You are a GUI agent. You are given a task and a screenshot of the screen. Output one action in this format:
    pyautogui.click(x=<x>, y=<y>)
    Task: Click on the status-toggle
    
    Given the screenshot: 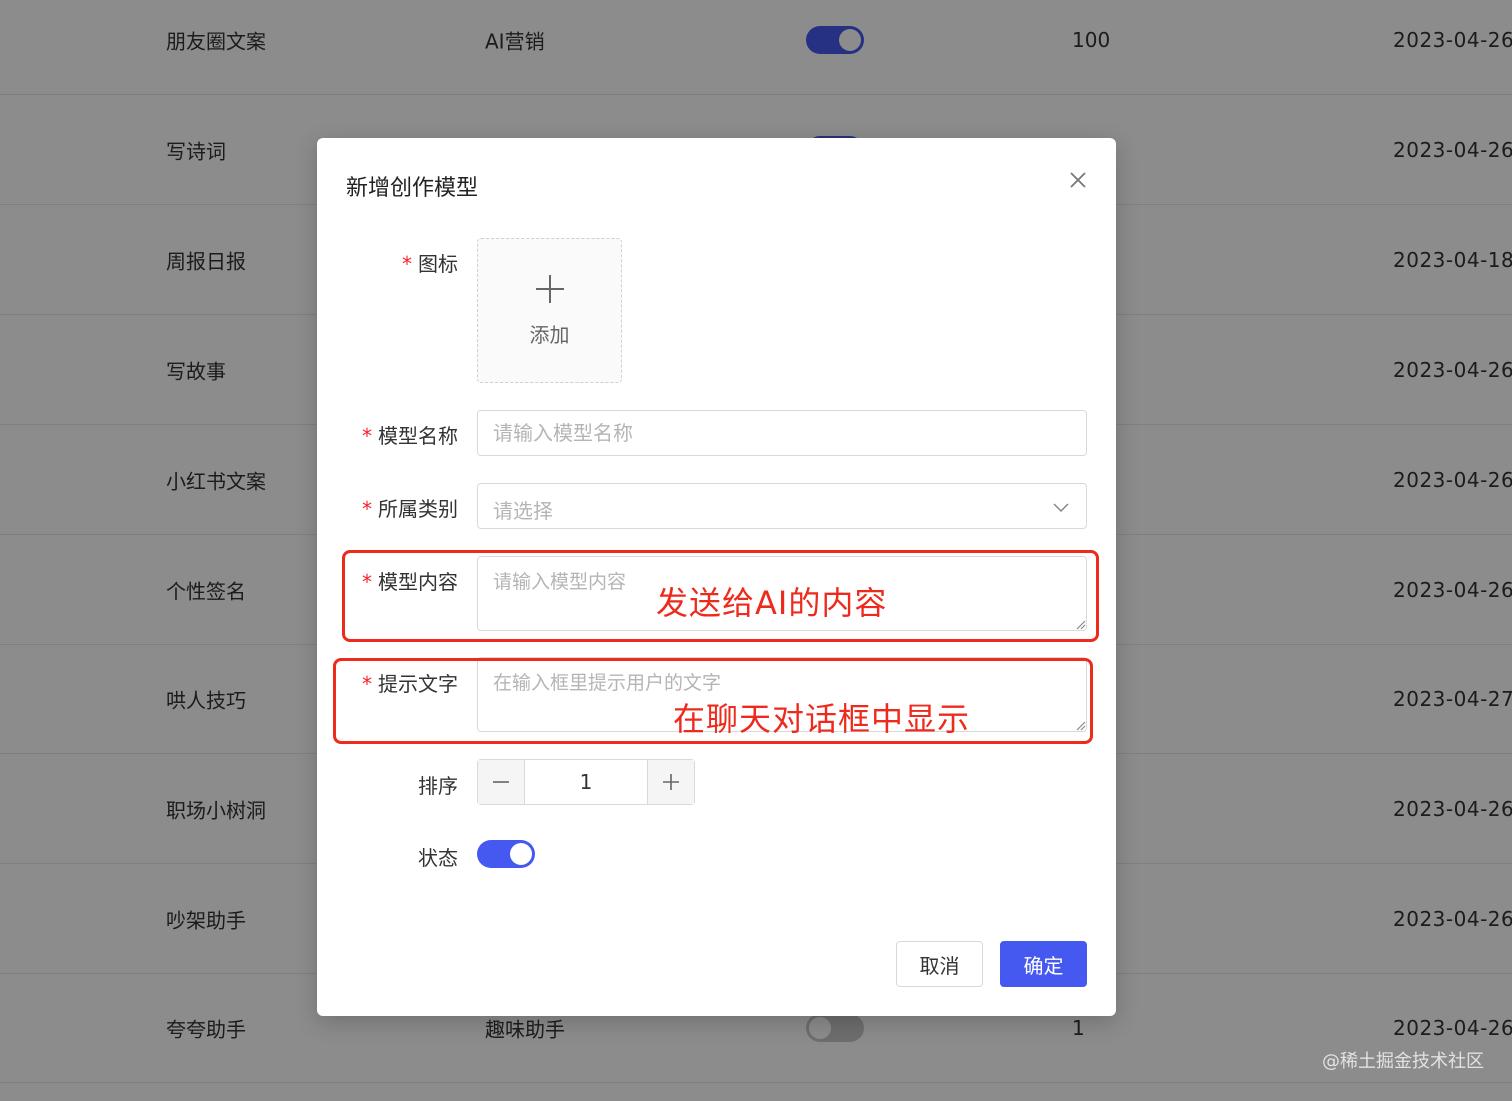 What is the action you would take?
    pyautogui.click(x=506, y=854)
    